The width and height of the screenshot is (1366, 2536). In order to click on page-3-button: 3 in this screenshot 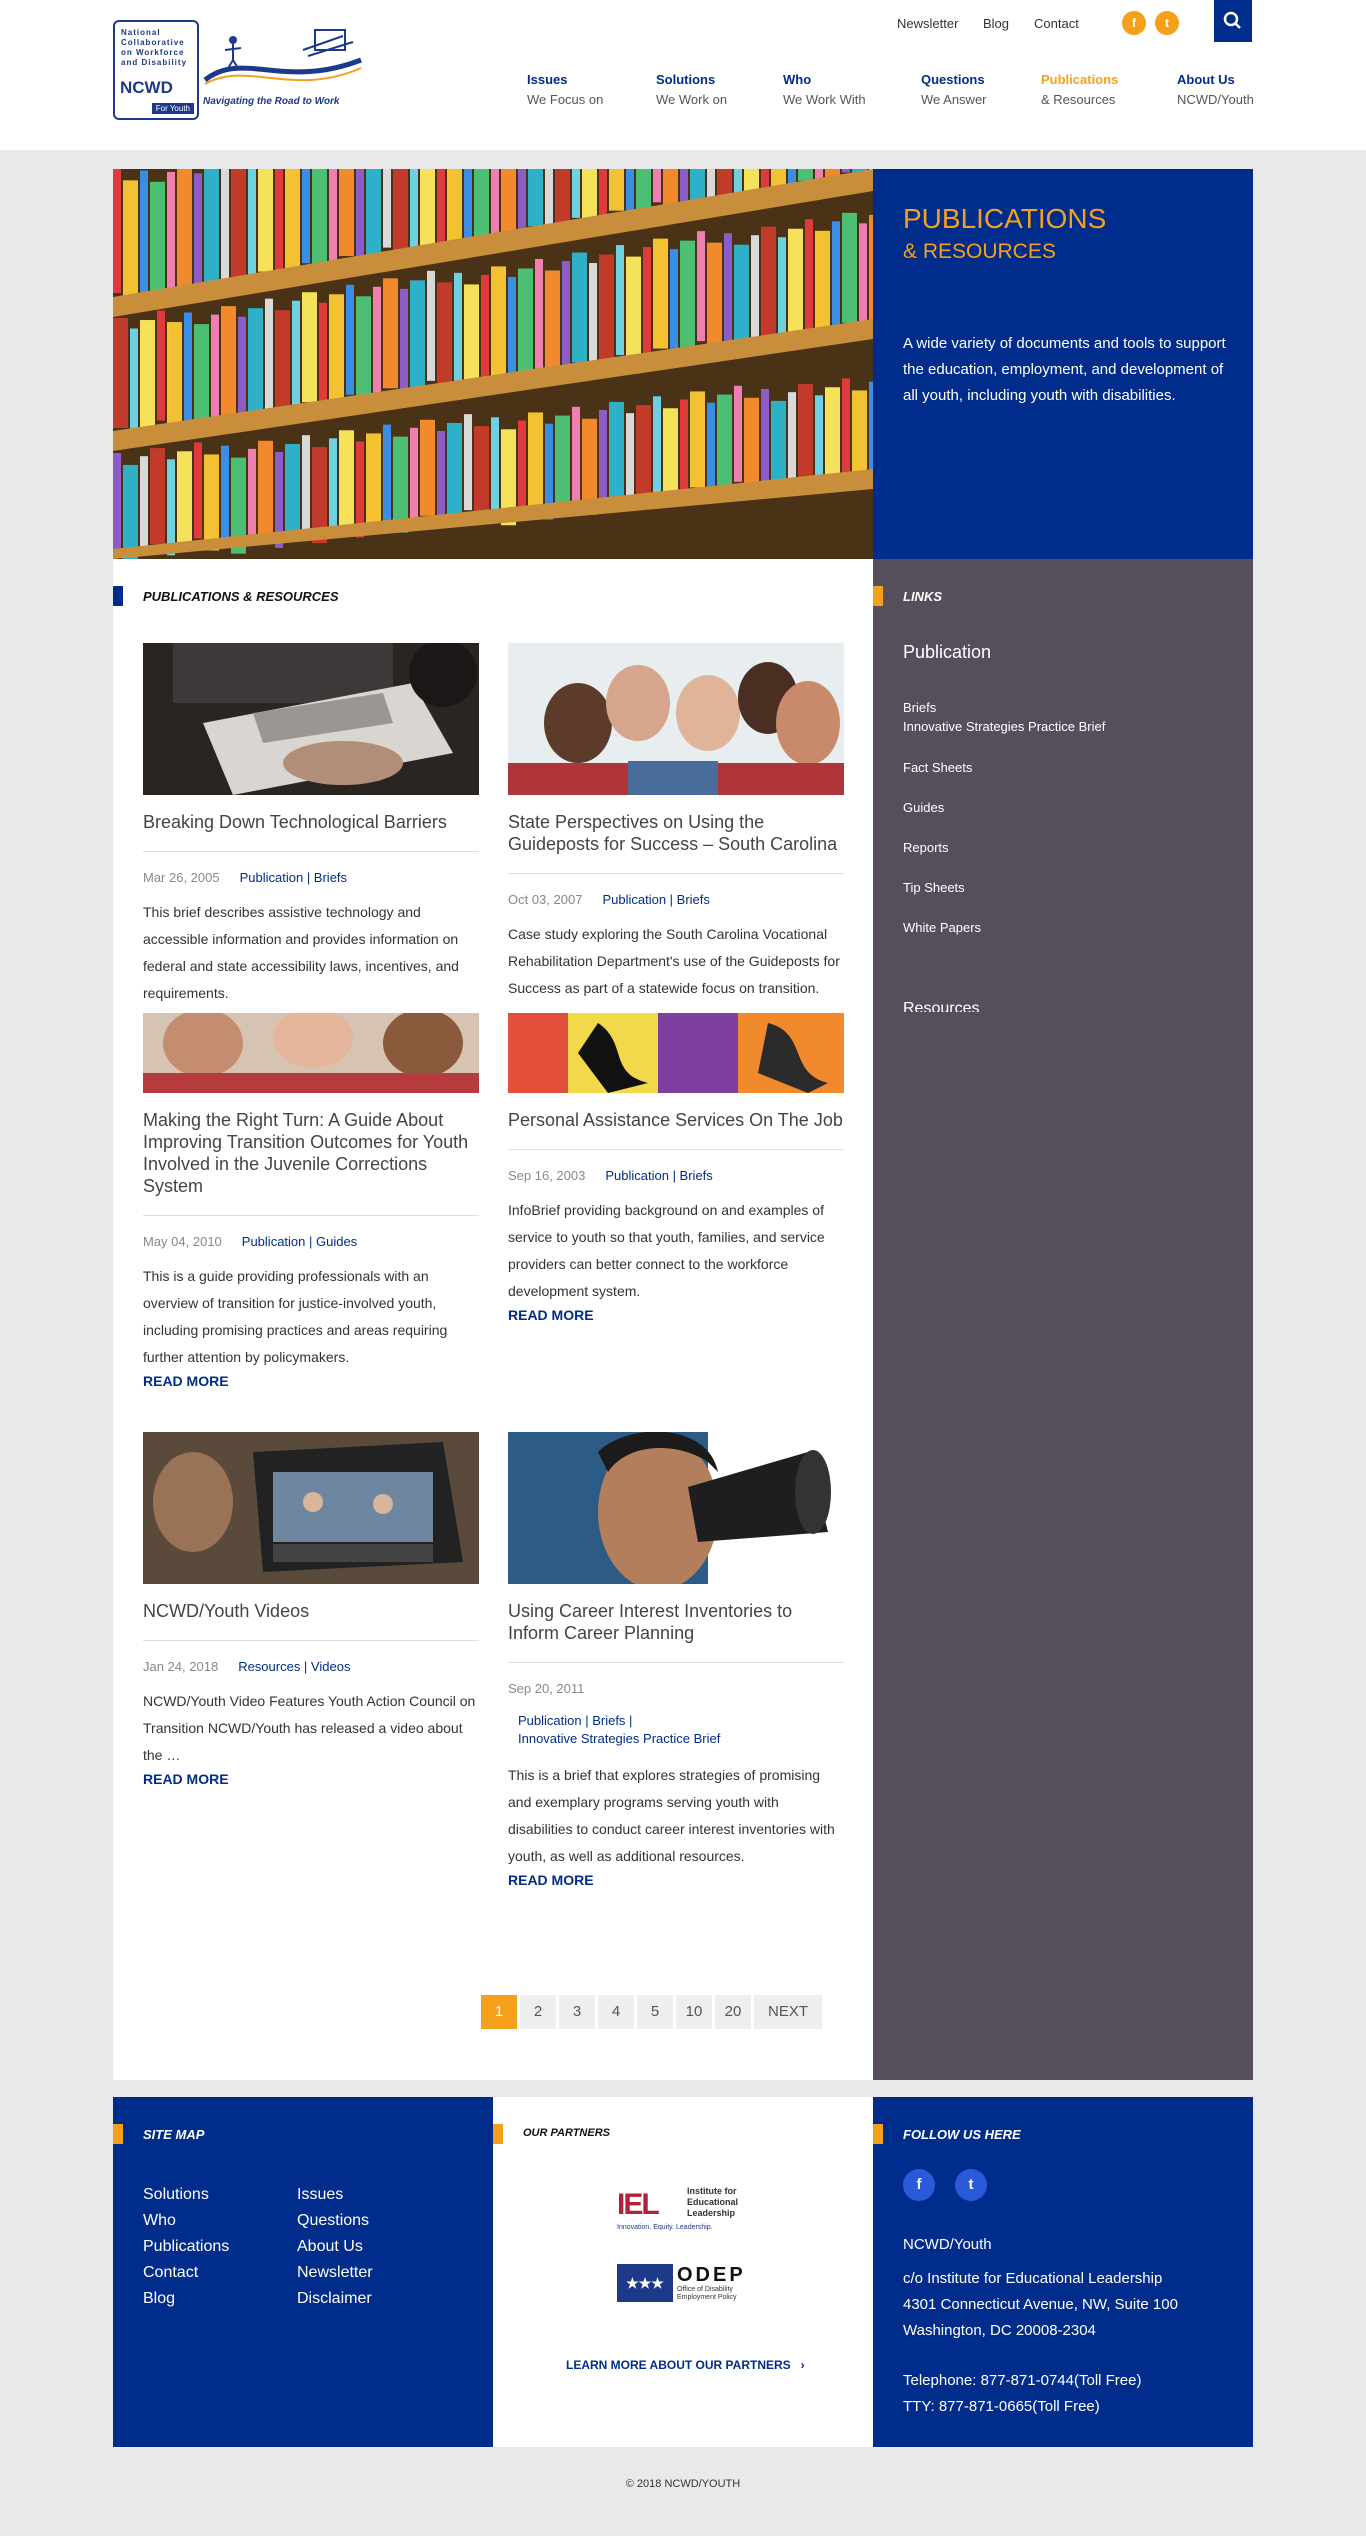, I will do `click(577, 2012)`.